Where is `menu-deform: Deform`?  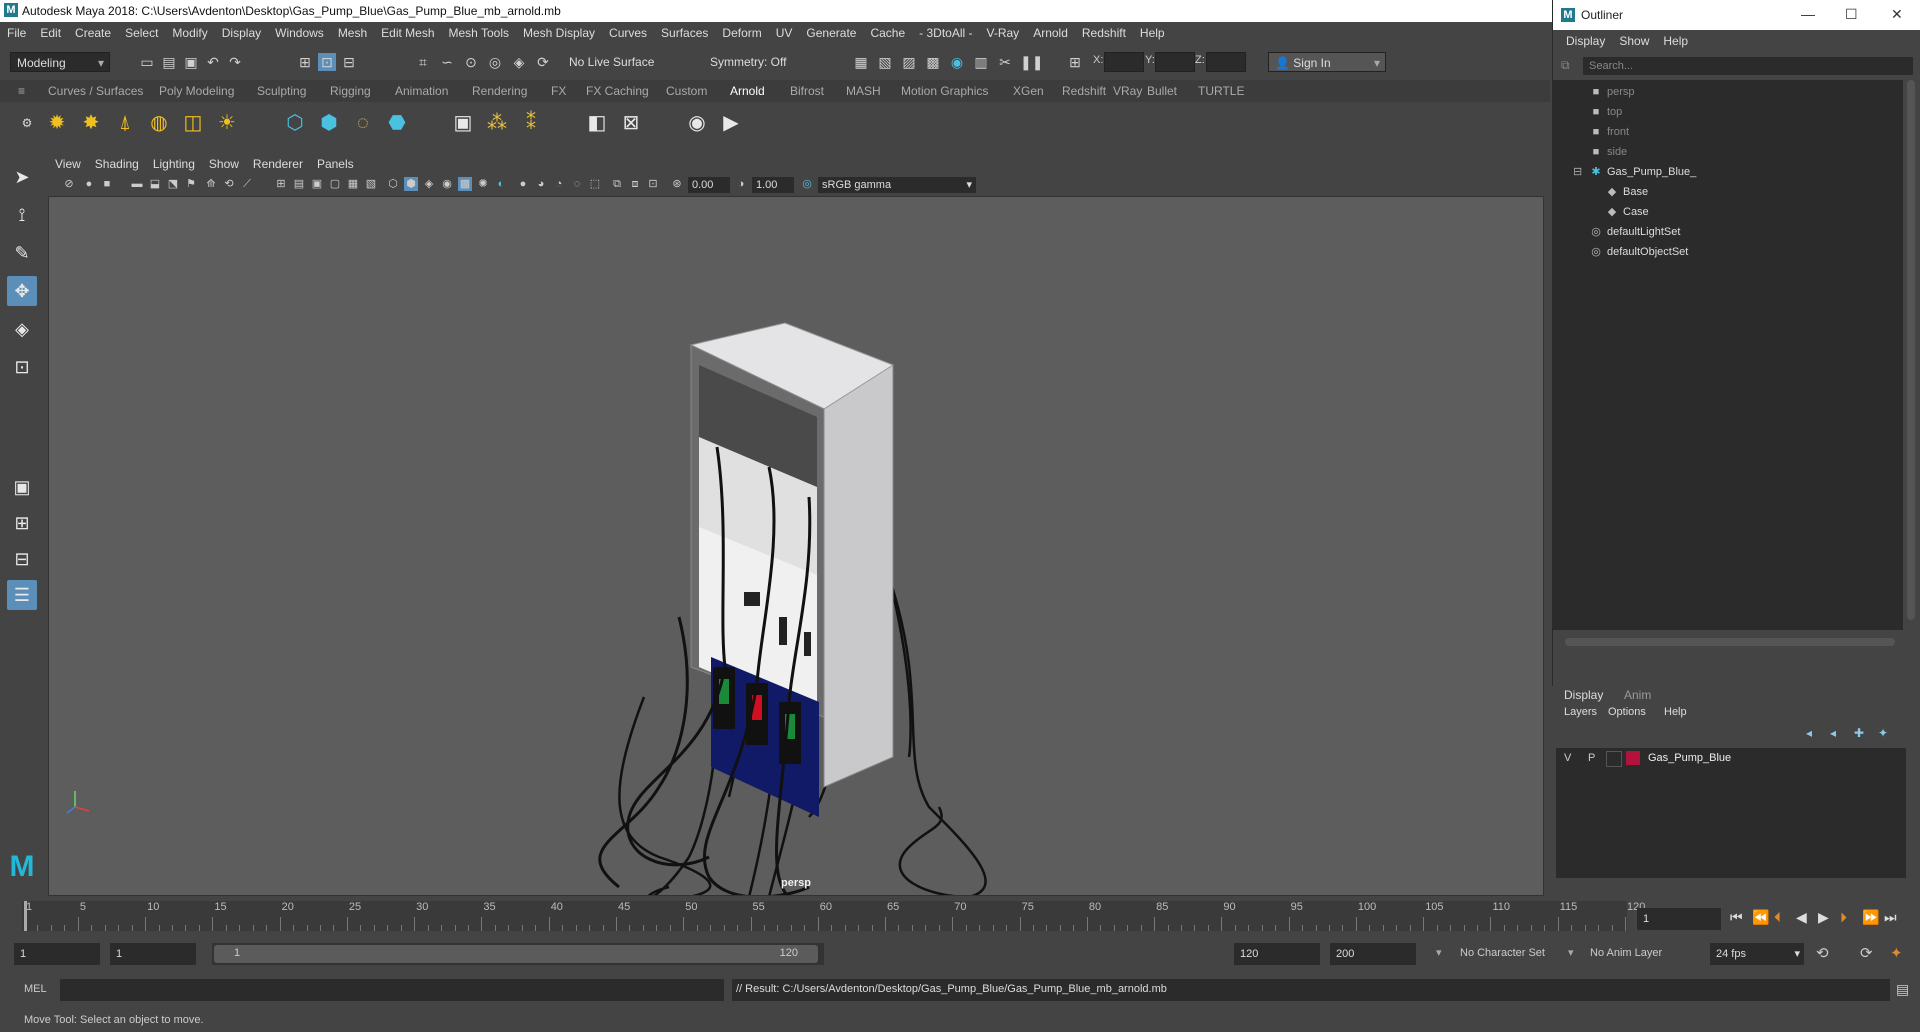 menu-deform: Deform is located at coordinates (741, 33).